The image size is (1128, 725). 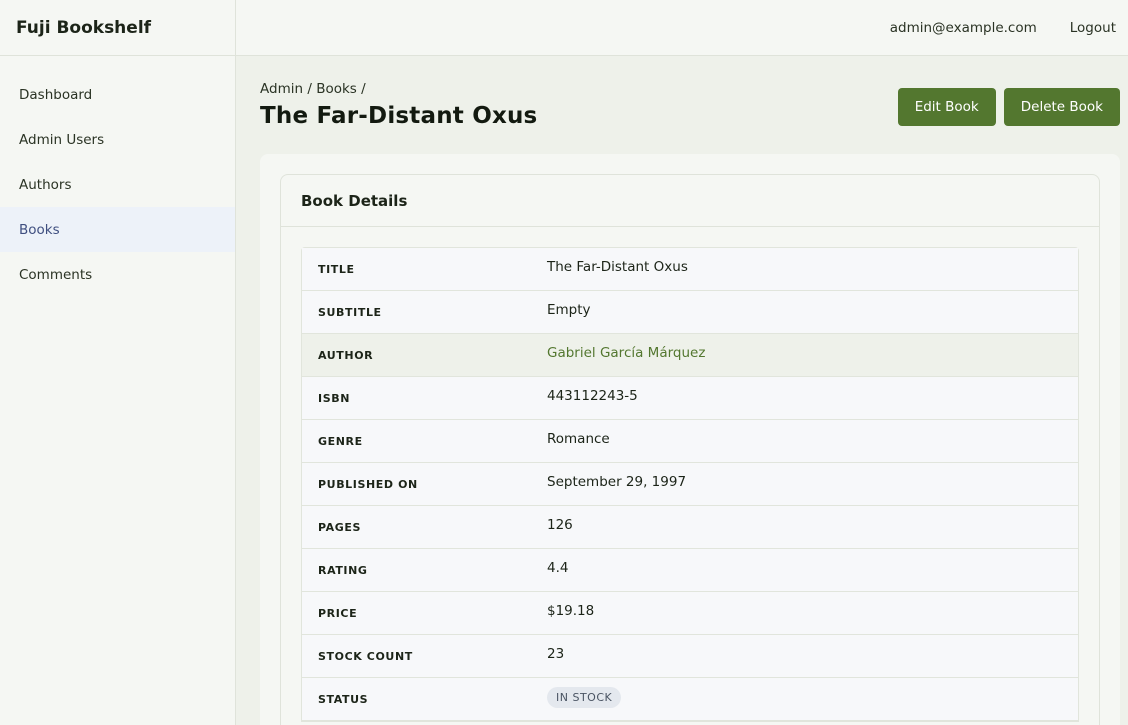 I want to click on delete-book-button: Delete Book, so click(x=1061, y=107).